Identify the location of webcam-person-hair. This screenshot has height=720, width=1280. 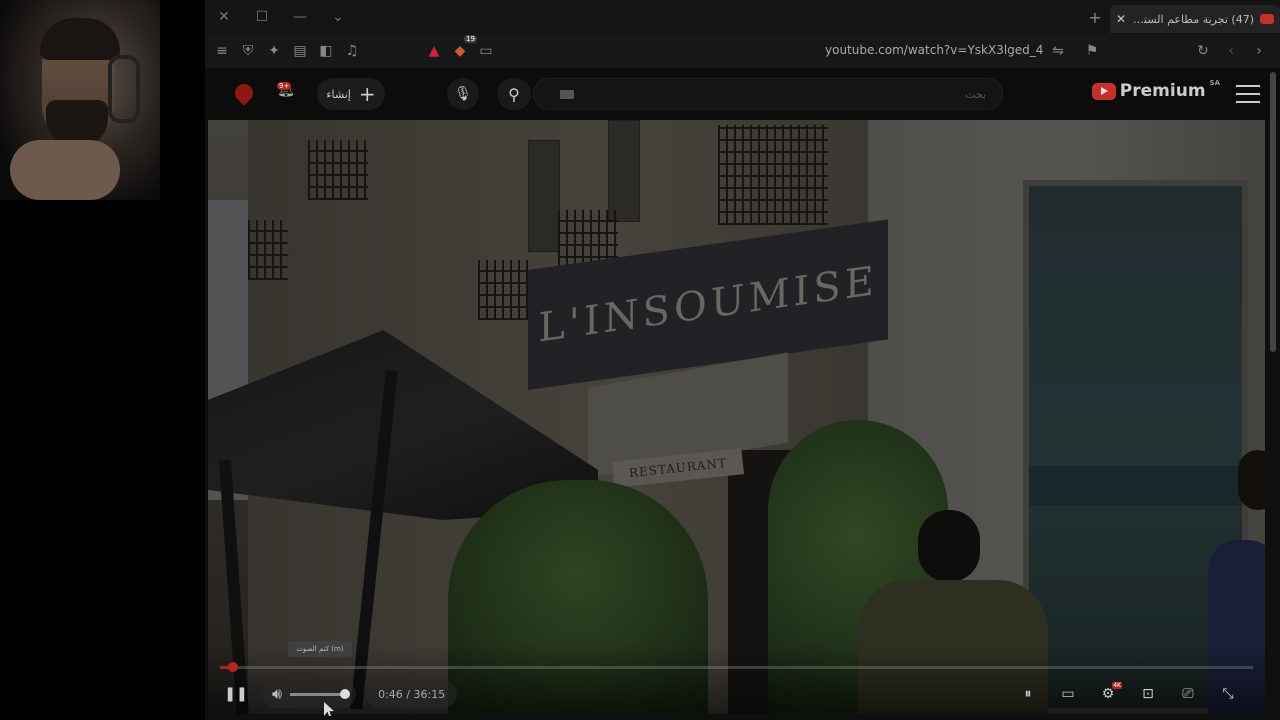
(80, 39).